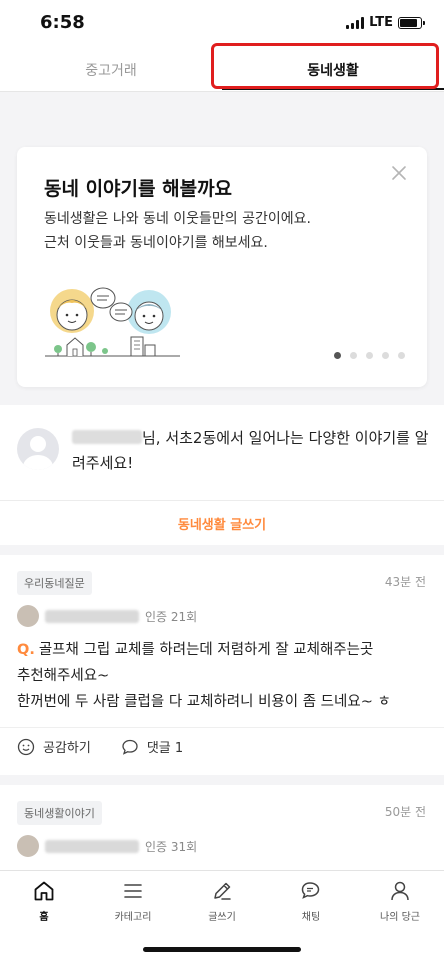  What do you see at coordinates (133, 891) in the screenshot?
I see `menu-icon` at bounding box center [133, 891].